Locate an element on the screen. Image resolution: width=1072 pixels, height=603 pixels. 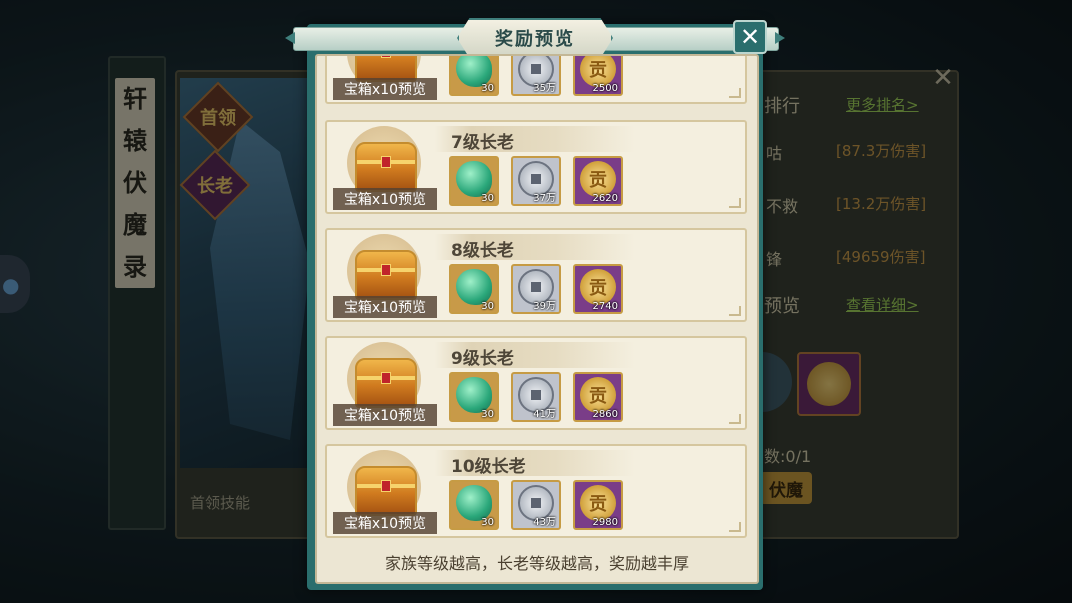
tribute-coin-item: 2740 is located at coordinates (598, 289).